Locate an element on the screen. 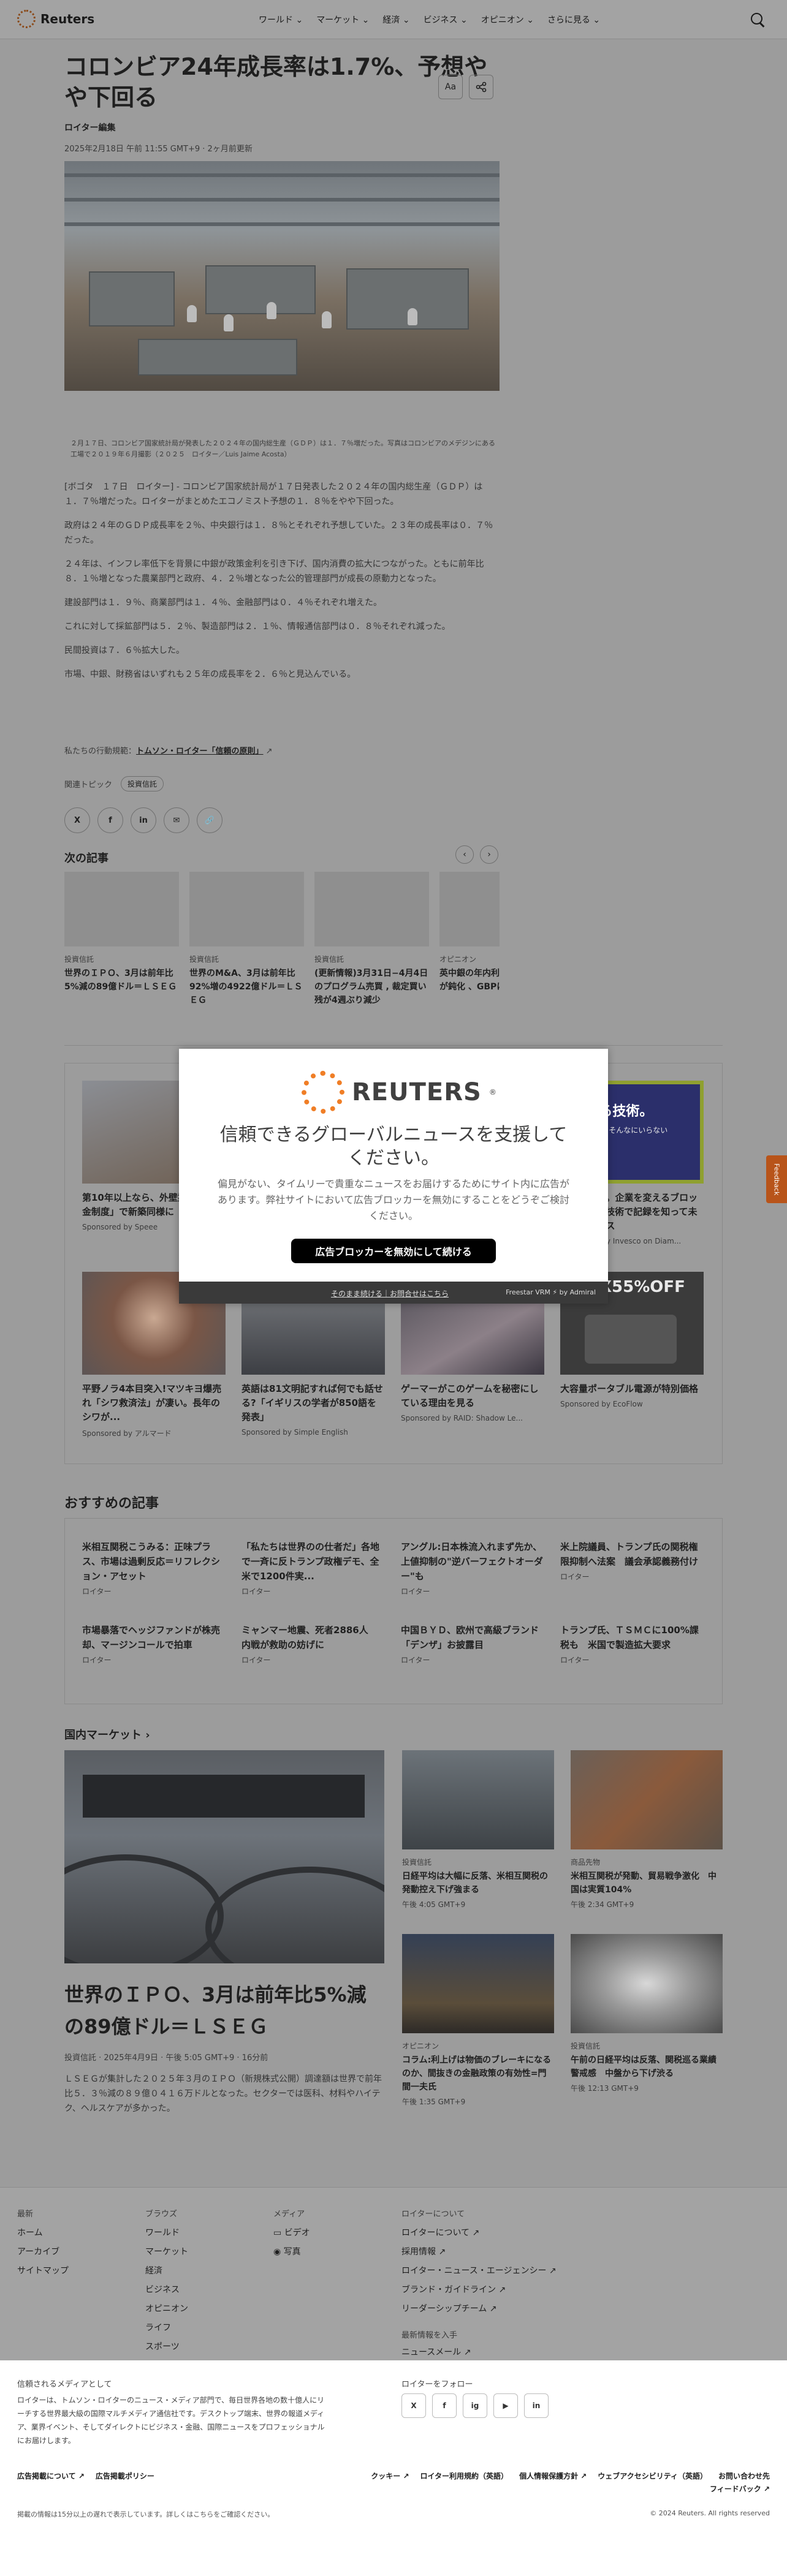 The width and height of the screenshot is (787, 2576). disable-adblock-button: 広告ブロッカーを無効にして続ける is located at coordinates (393, 1251).